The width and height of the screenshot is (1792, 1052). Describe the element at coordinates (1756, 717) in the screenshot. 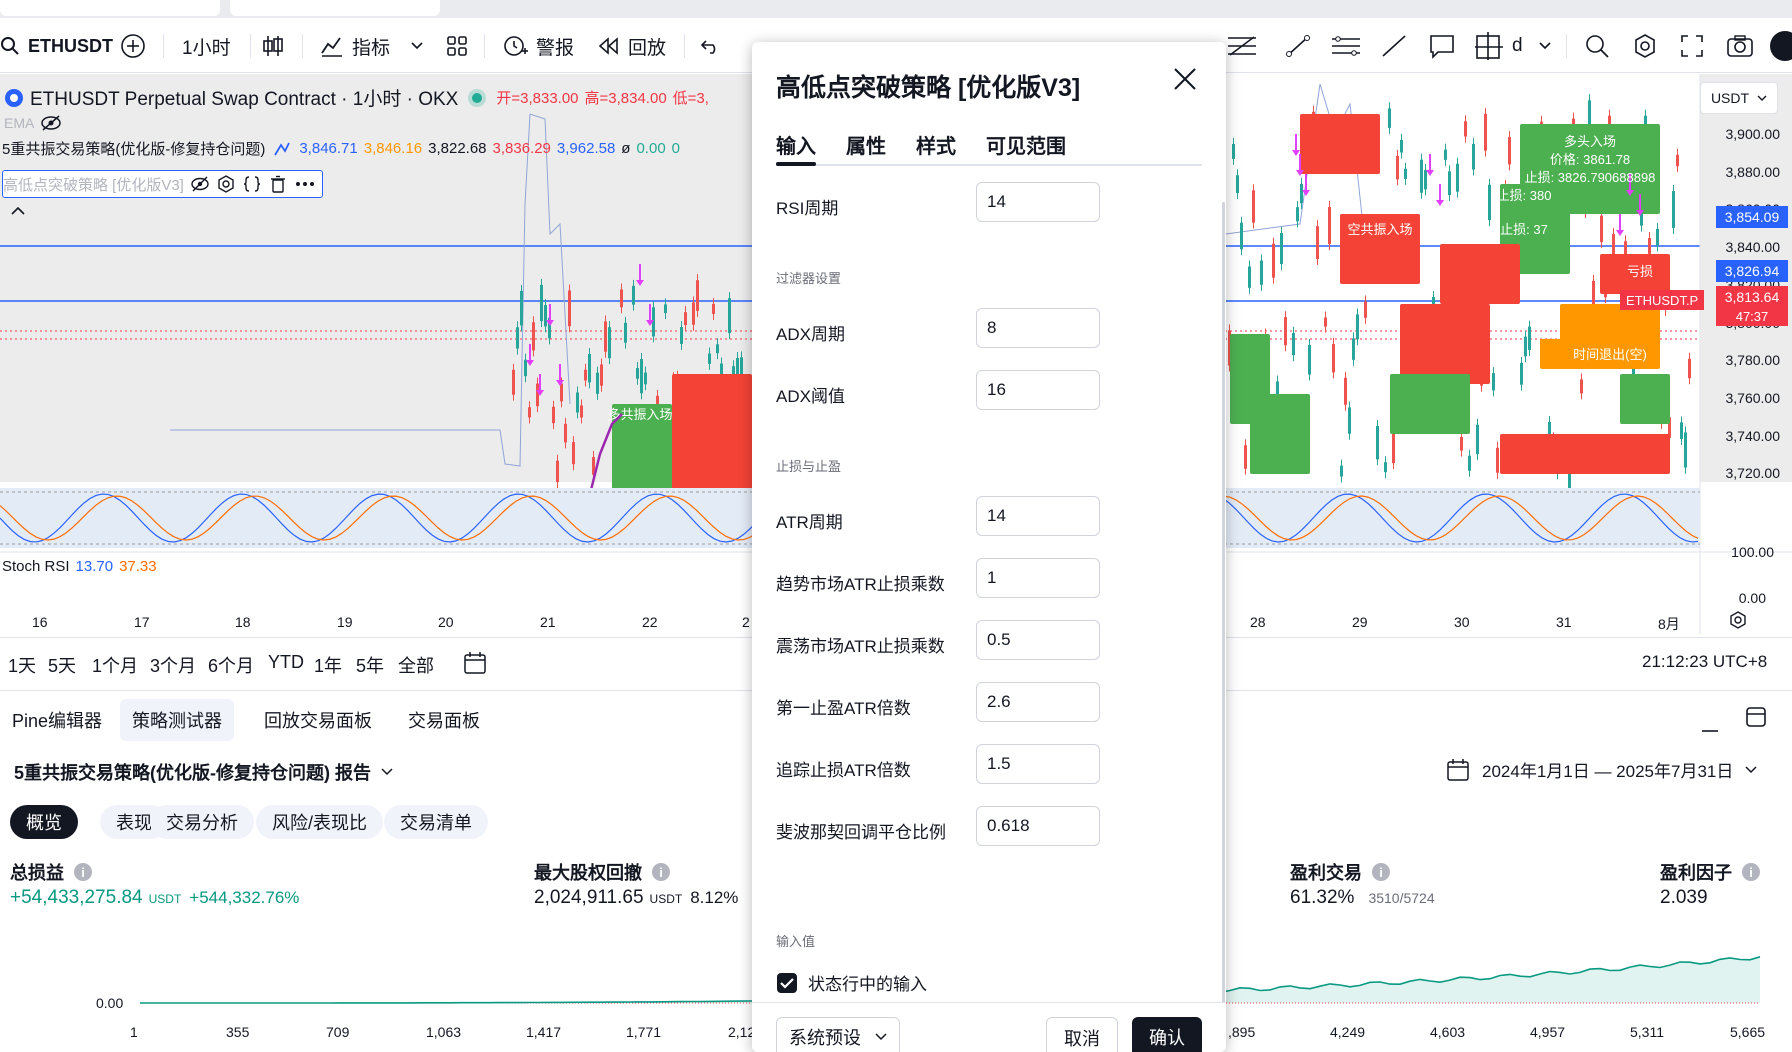

I see `maximize-icon` at that location.